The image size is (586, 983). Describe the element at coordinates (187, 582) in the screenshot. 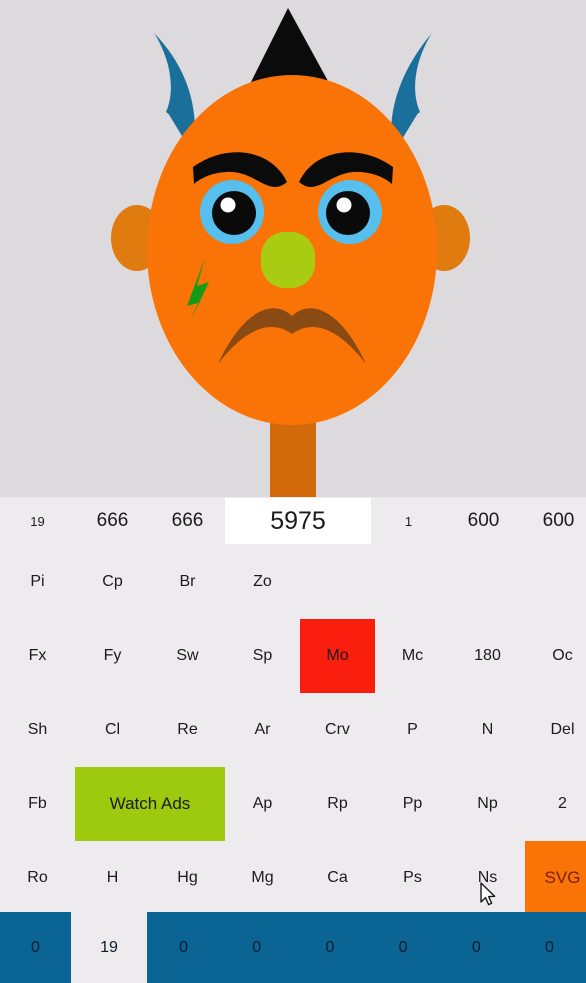

I see `key-br: Br` at that location.